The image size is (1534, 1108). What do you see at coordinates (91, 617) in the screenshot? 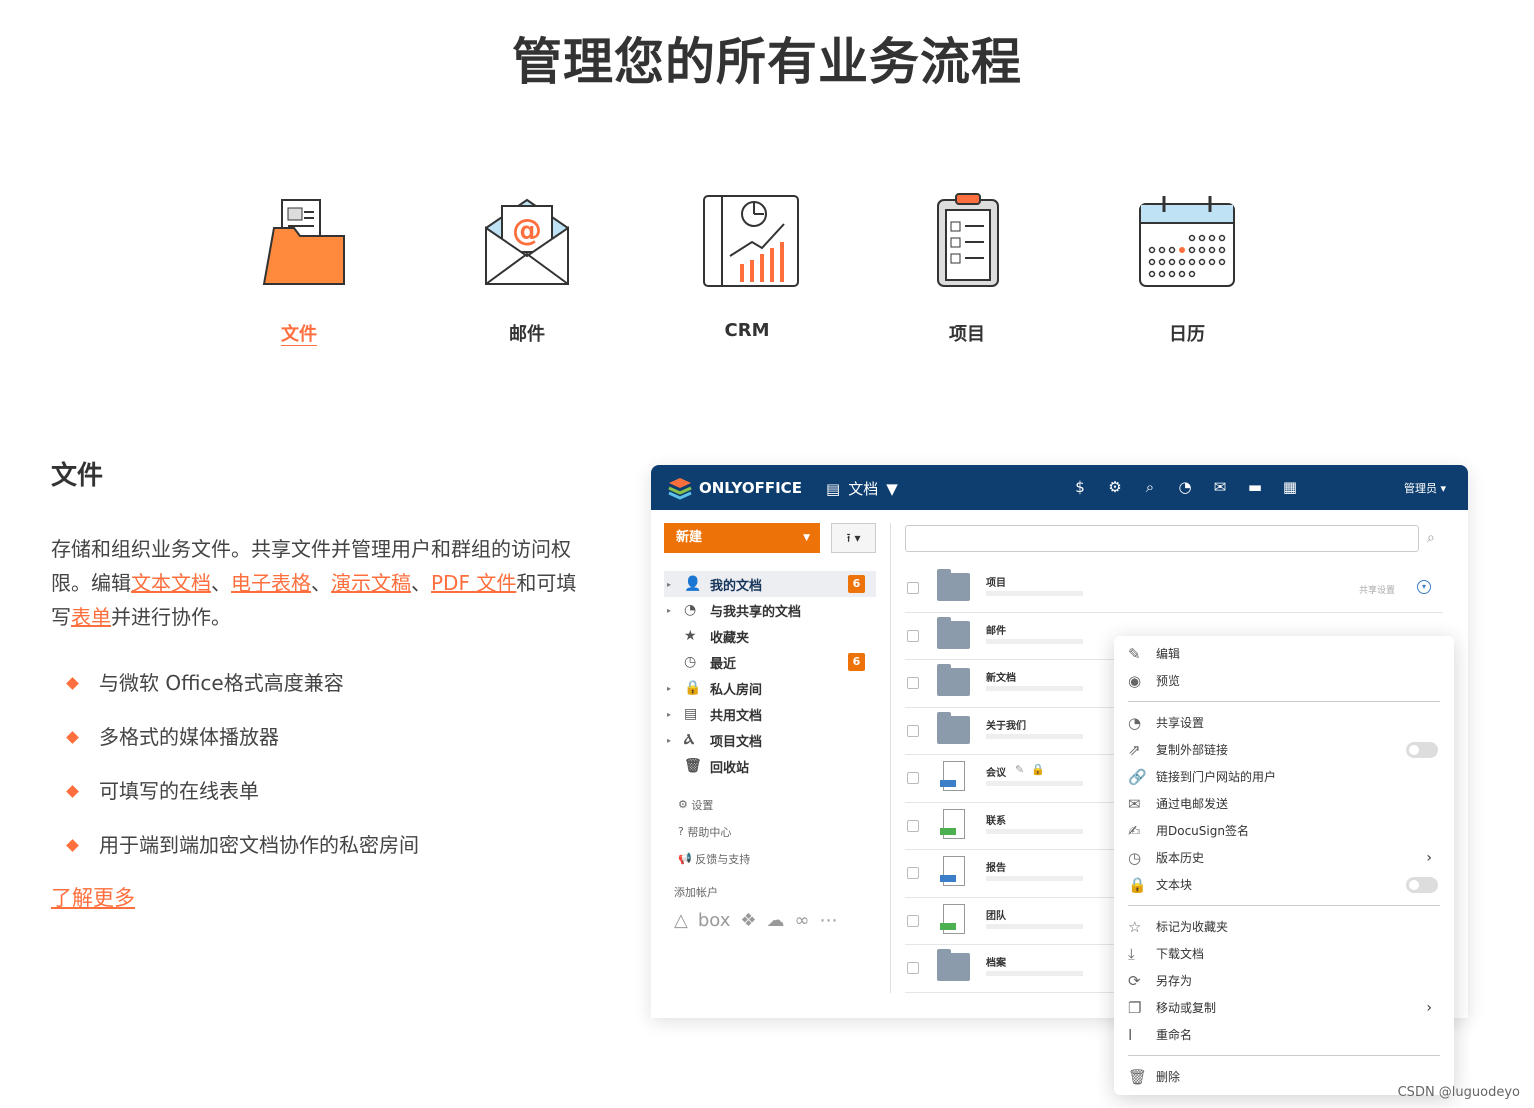
I see `link-forms: 表单` at bounding box center [91, 617].